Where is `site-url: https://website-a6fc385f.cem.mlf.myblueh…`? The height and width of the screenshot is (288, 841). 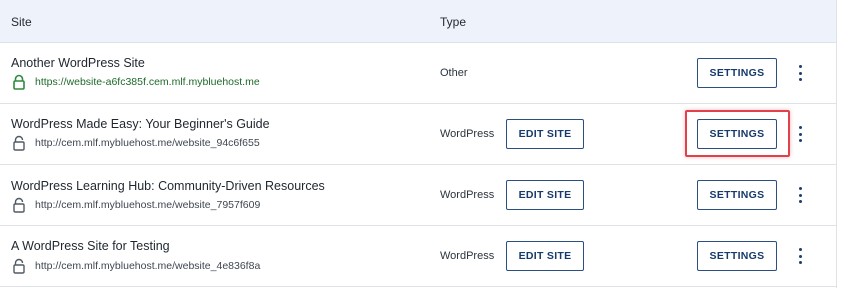 site-url: https://website-a6fc385f.cem.mlf.myblueh… is located at coordinates (147, 82).